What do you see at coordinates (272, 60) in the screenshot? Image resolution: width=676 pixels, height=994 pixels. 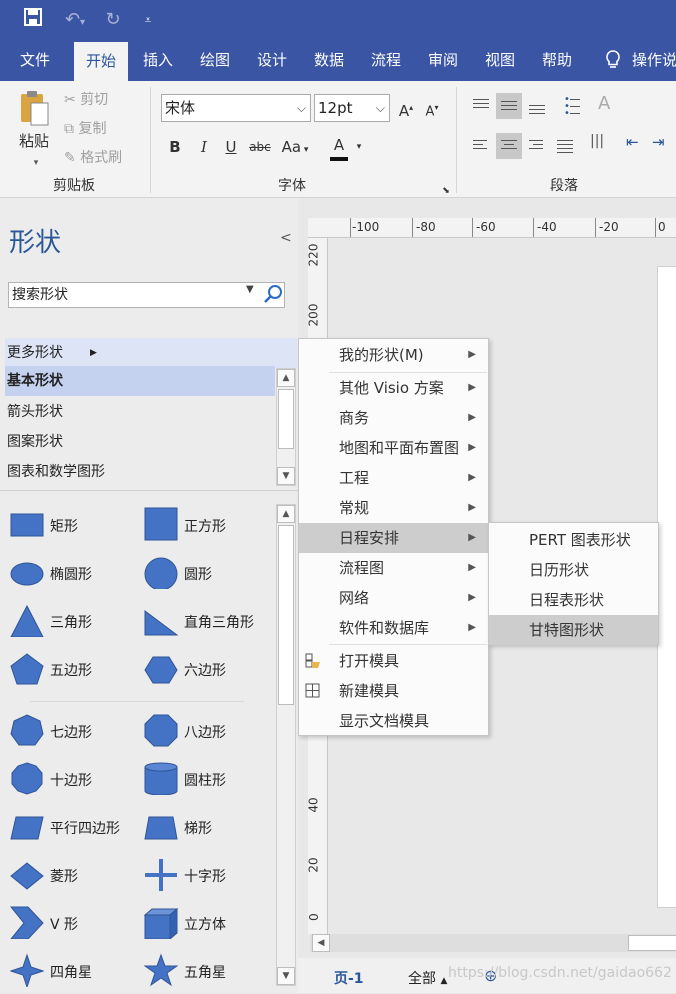 I see `tab-design: 设计` at bounding box center [272, 60].